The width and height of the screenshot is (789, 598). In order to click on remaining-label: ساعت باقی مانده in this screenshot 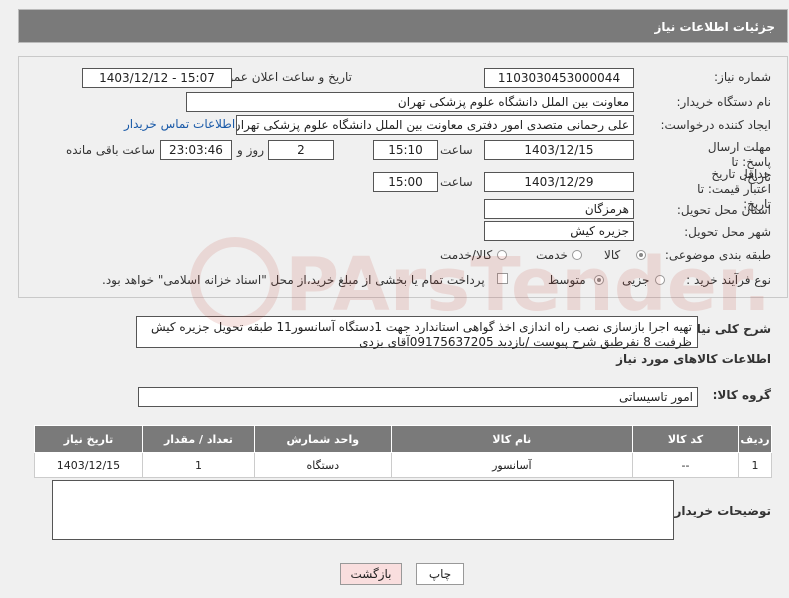, I will do `click(111, 150)`.